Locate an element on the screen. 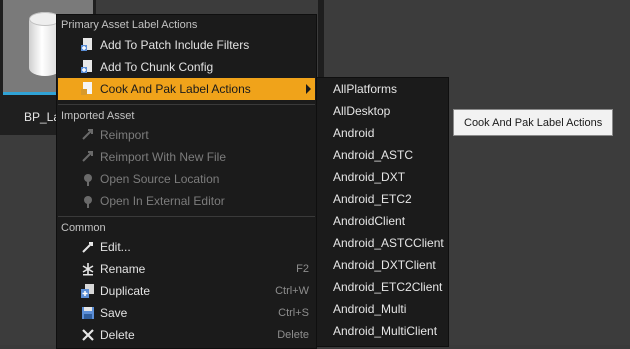 Image resolution: width=630 pixels, height=349 pixels. cook-pak-icon is located at coordinates (86, 88).